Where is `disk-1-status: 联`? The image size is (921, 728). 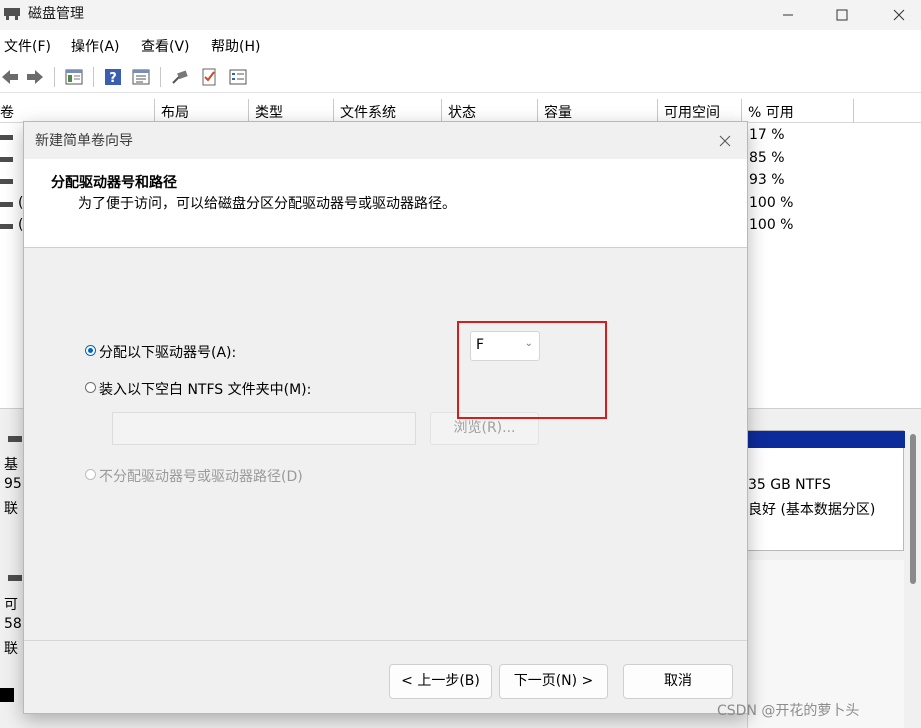
disk-1-status: 联 is located at coordinates (11, 649).